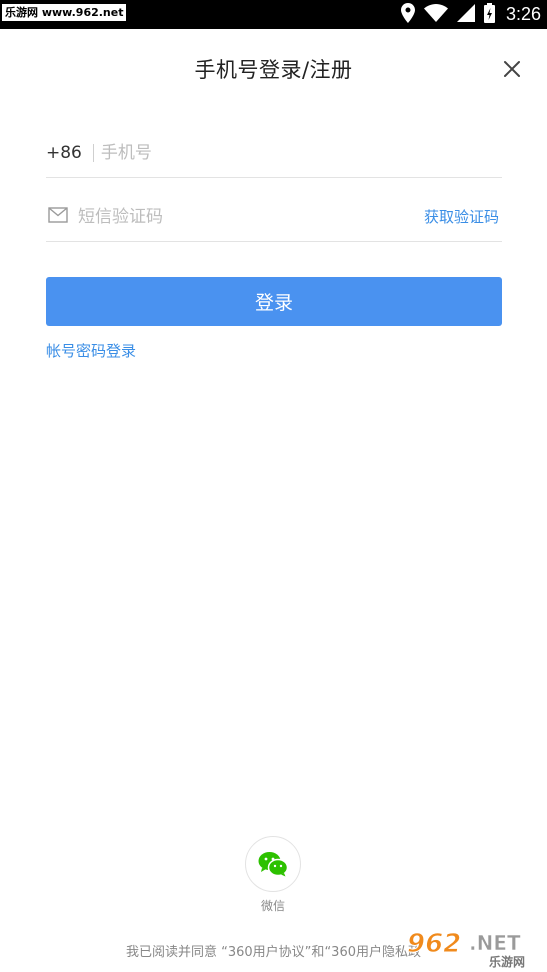  I want to click on login-button: 登录, so click(274, 301).